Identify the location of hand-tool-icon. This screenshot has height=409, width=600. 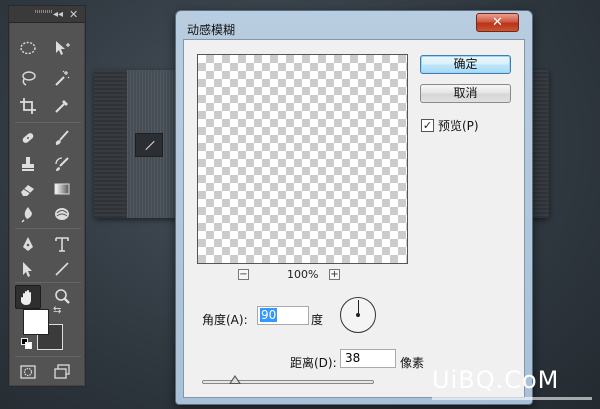
(28, 297).